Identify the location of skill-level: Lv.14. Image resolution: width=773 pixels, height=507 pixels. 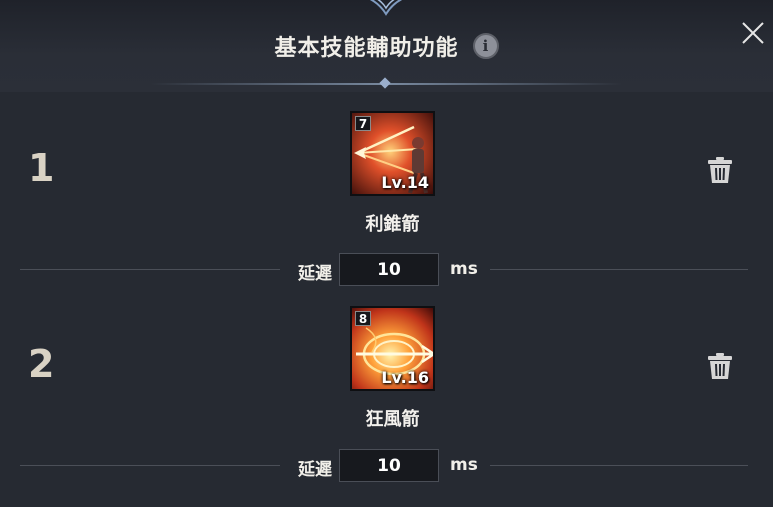
(405, 182).